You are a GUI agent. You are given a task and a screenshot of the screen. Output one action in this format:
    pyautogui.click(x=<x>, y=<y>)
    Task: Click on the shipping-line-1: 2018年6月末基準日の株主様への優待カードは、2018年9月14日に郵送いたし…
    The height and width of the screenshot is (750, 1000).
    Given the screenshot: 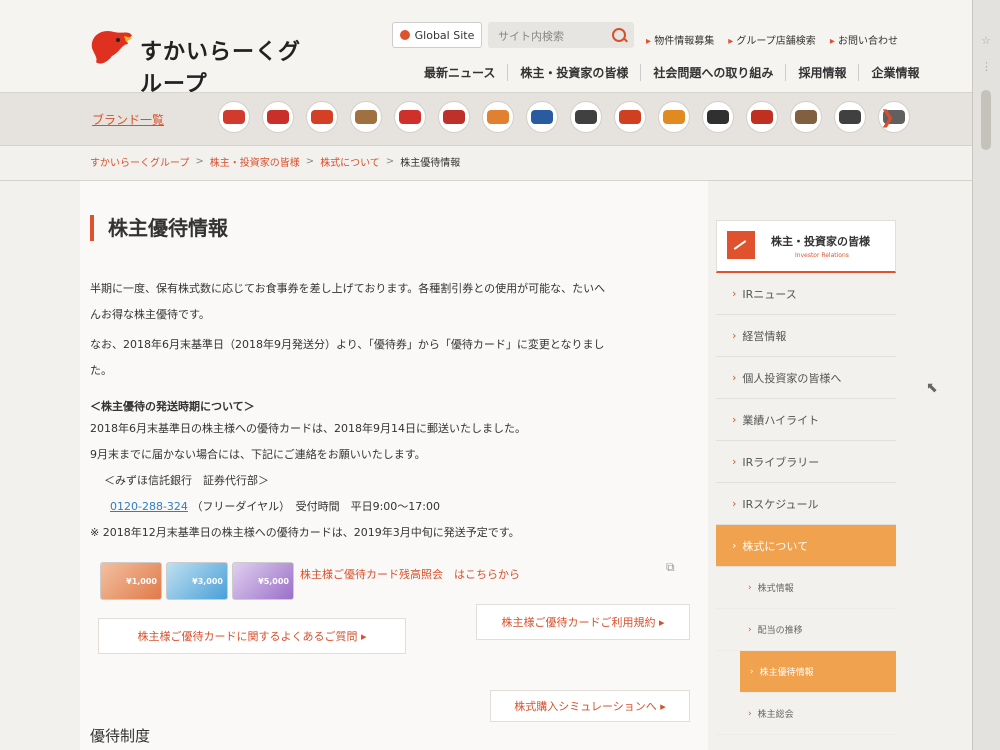 What is the action you would take?
    pyautogui.click(x=308, y=428)
    